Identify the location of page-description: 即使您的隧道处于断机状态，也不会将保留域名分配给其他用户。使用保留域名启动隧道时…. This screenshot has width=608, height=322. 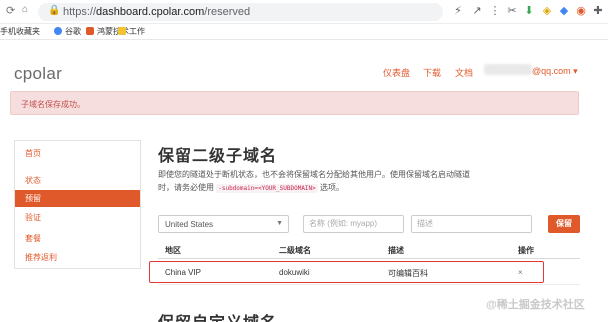
(314, 181).